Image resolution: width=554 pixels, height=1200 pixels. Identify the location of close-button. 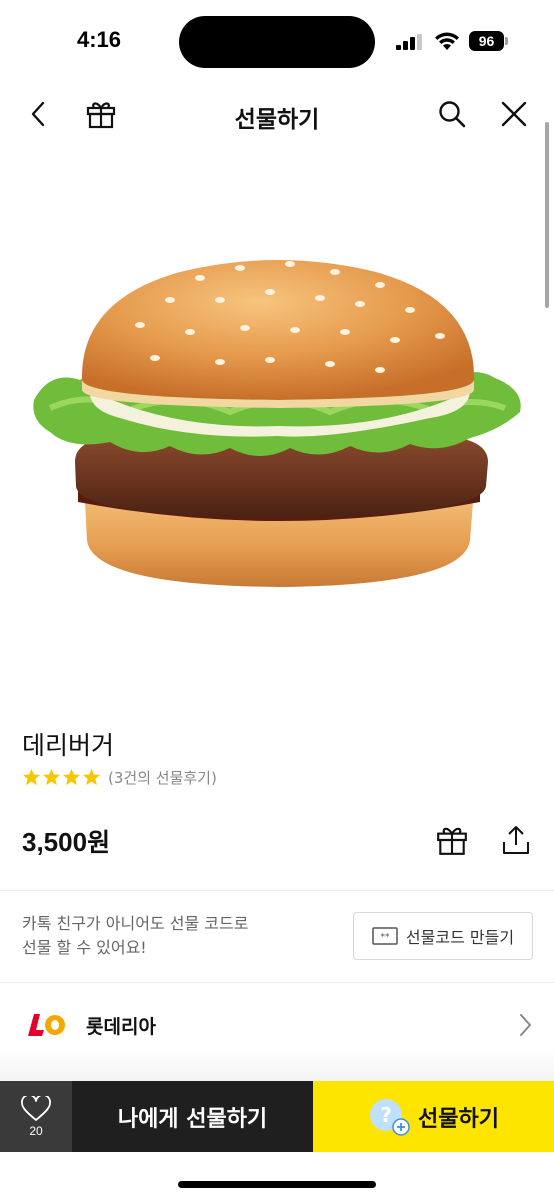
(514, 114).